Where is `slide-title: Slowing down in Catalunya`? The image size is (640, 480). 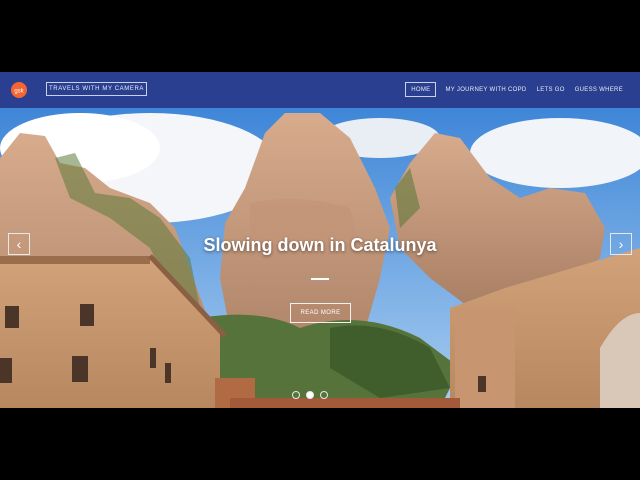
slide-title: Slowing down in Catalunya is located at coordinates (320, 245).